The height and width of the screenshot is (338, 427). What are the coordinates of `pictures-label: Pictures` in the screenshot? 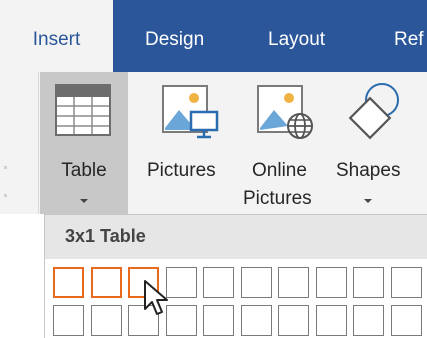 It's located at (181, 170).